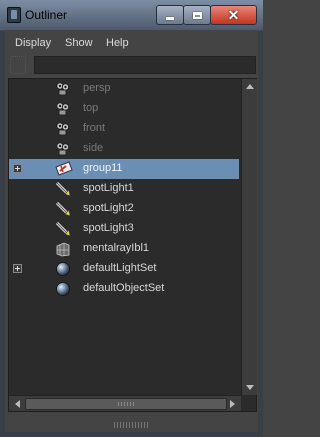  What do you see at coordinates (63, 249) in the screenshot?
I see `ibl-icon` at bounding box center [63, 249].